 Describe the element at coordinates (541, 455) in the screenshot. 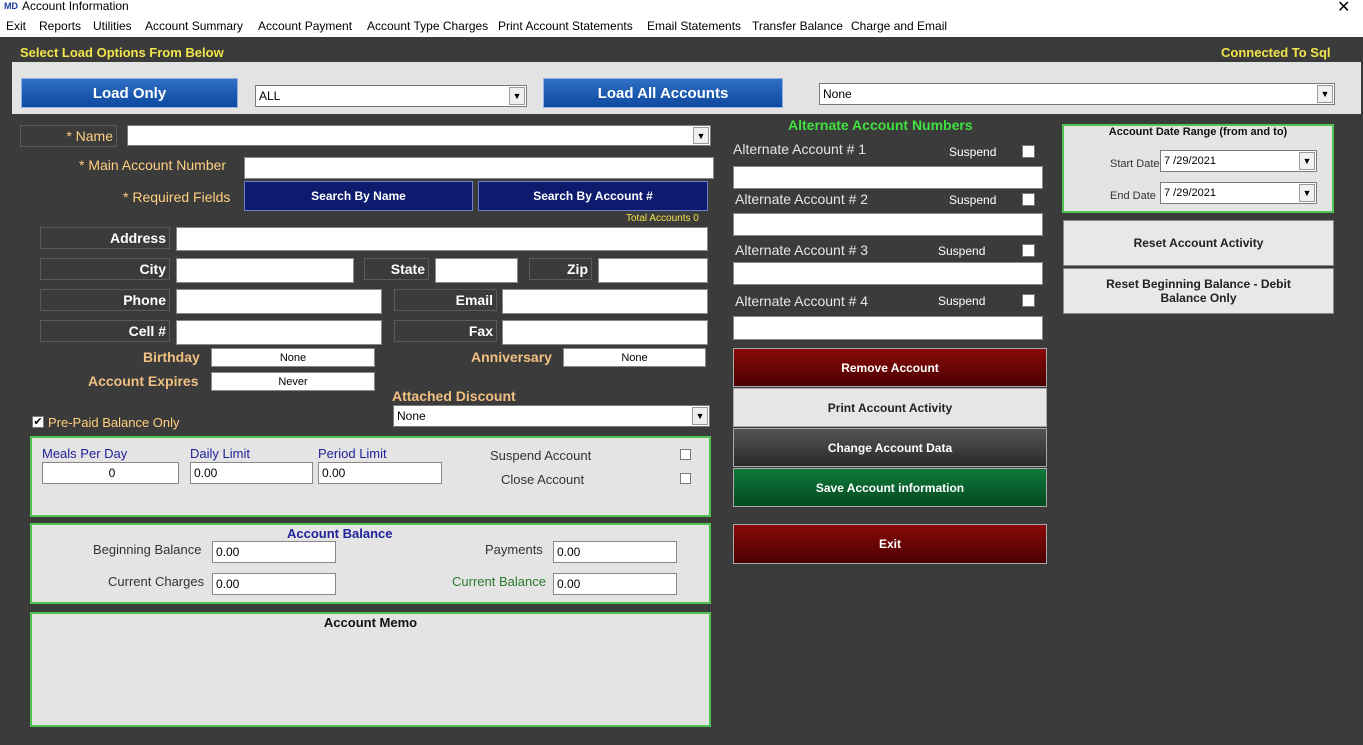

I see `suspend-account-label: Suspend Account` at that location.